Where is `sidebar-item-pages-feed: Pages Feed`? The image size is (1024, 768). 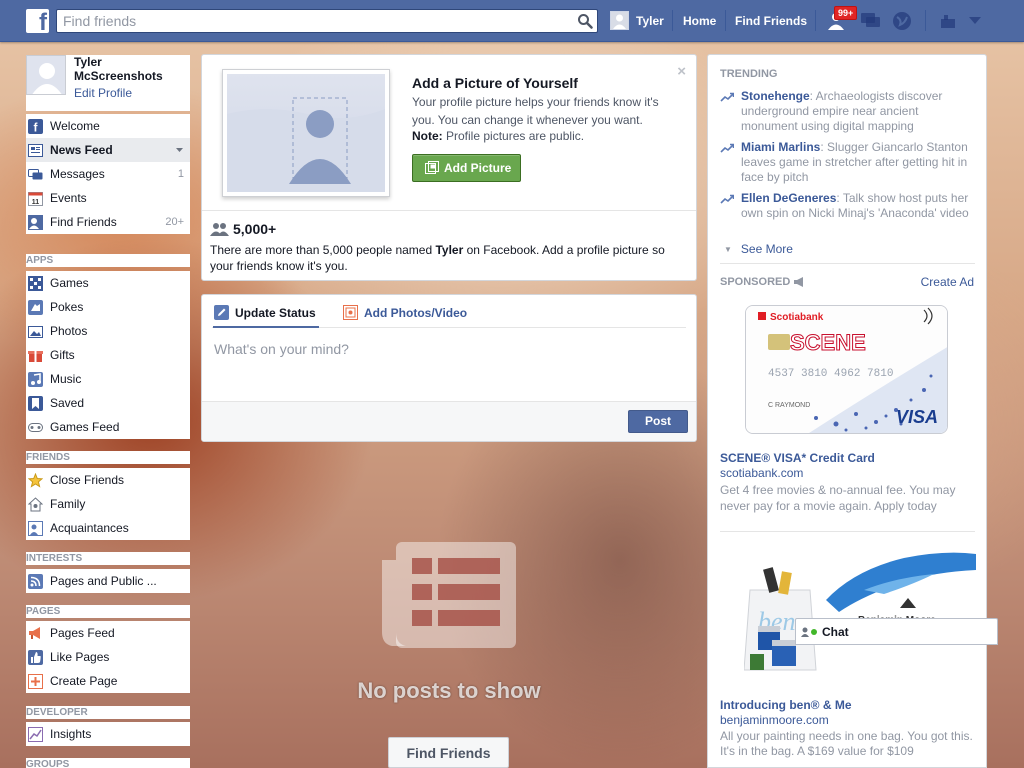
sidebar-item-pages-feed: Pages Feed is located at coordinates (108, 633).